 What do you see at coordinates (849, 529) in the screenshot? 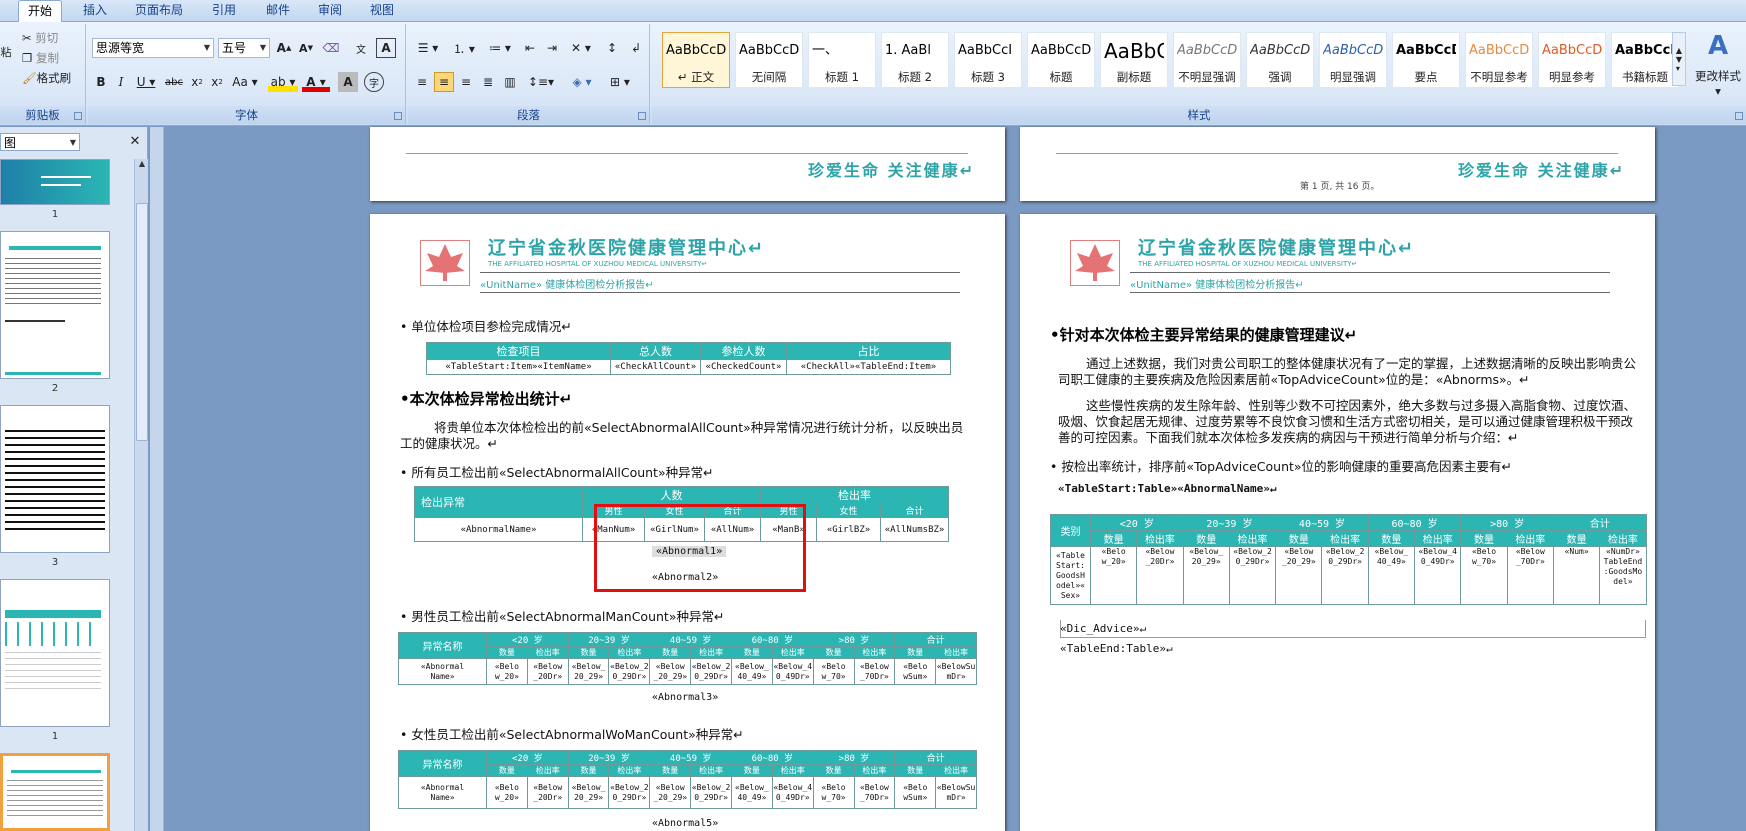
I see `table-cell: «GirlBZ»` at bounding box center [849, 529].